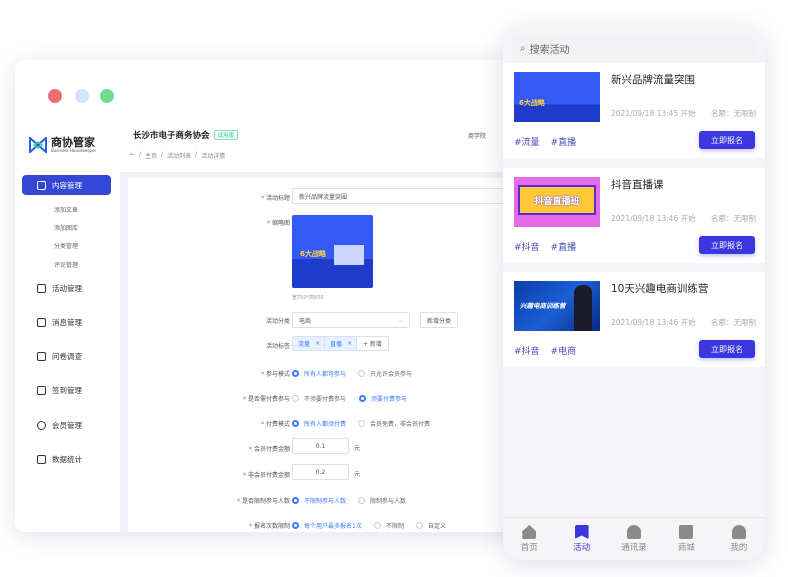 The width and height of the screenshot is (788, 577). I want to click on title-input: 新兴品牌流量突围, so click(403, 196).